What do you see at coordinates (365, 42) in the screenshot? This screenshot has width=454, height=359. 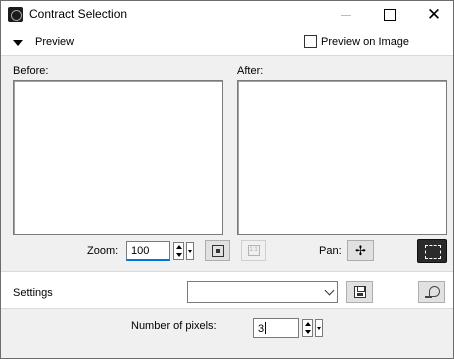 I see `preview-on-image-label: Preview on Image` at bounding box center [365, 42].